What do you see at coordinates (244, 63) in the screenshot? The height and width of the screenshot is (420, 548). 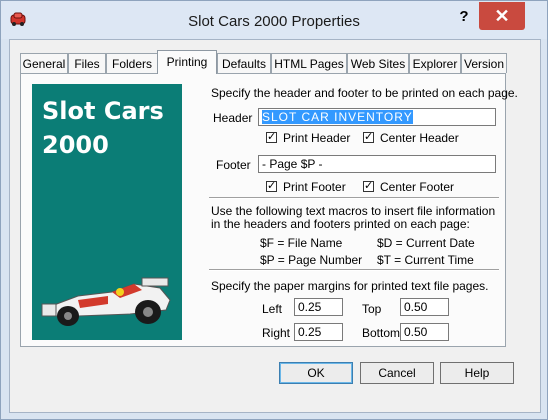 I see `tab-defaults: Defaults` at bounding box center [244, 63].